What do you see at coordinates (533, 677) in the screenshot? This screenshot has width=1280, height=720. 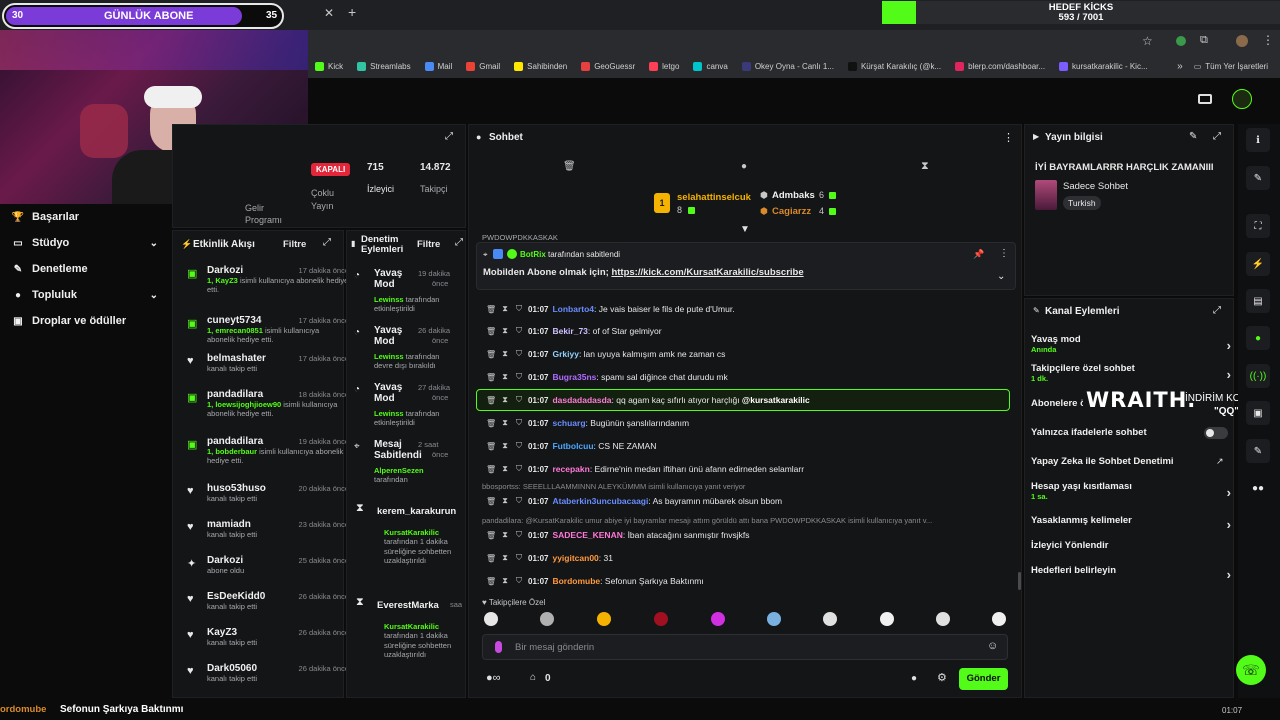 I see `store-icon: ⌂` at bounding box center [533, 677].